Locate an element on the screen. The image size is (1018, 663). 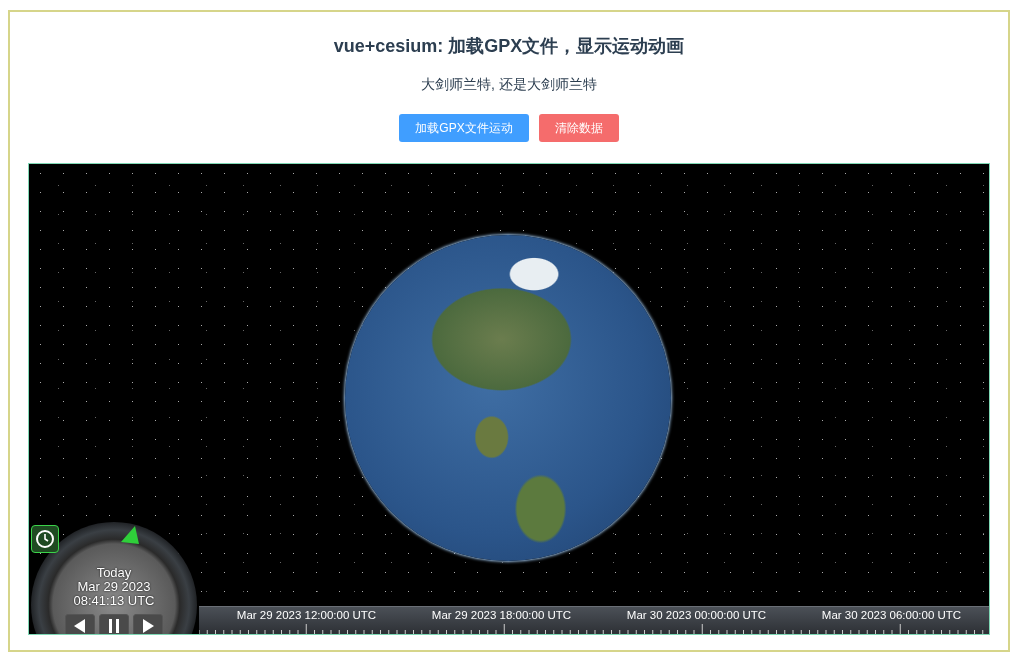
timeline-label: Mar 29 2023 12:00:00 UTC is located at coordinates (306, 615).